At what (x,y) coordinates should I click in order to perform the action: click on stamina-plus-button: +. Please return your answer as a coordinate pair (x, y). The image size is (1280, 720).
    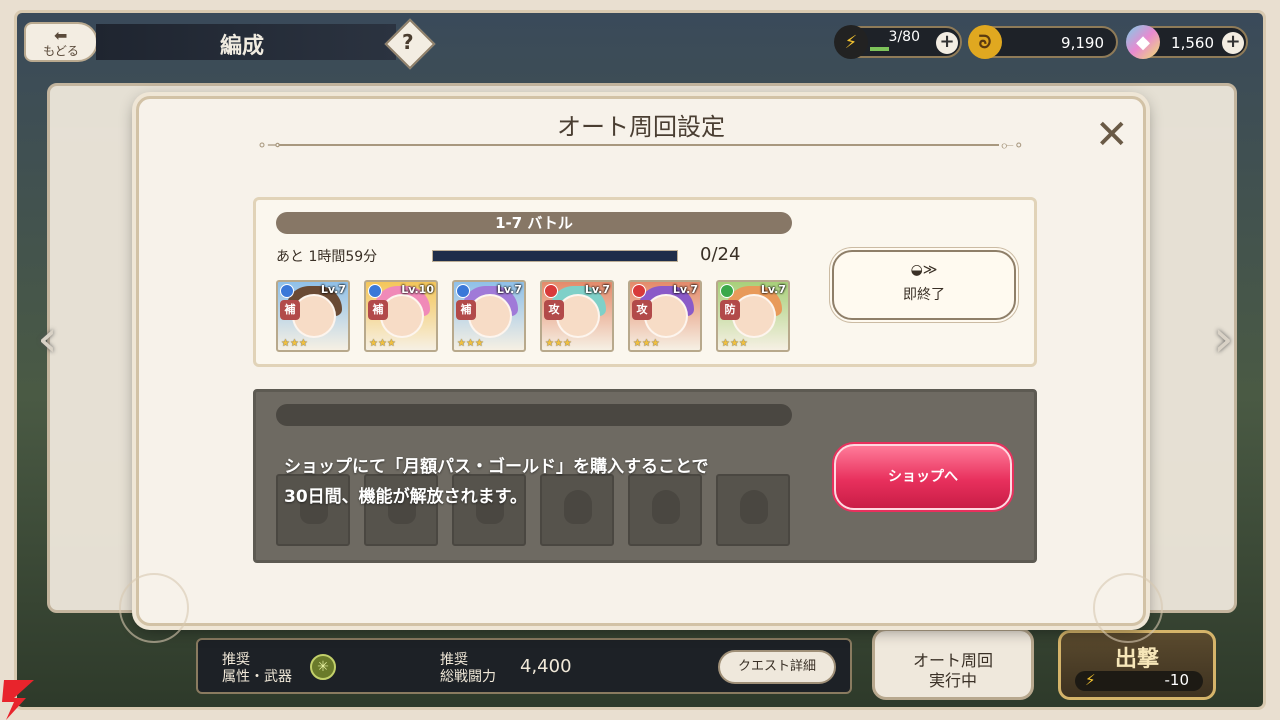
    Looking at the image, I should click on (947, 43).